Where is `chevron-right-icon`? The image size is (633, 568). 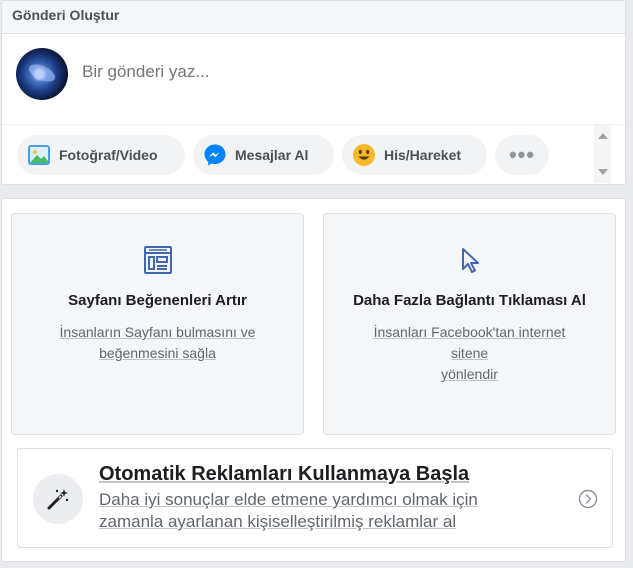
chevron-right-icon is located at coordinates (588, 499).